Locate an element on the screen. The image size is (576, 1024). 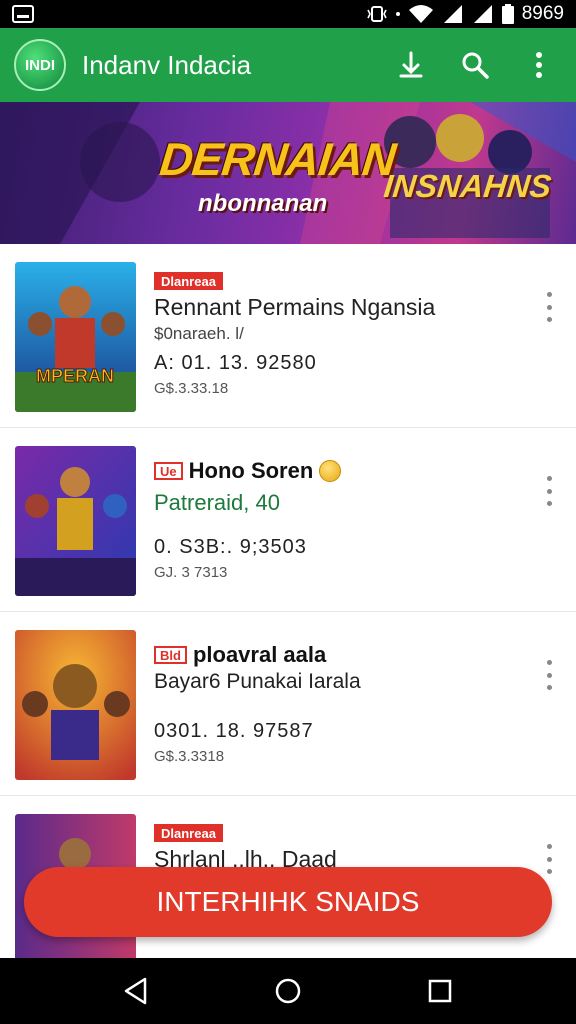
item-heading: Ue Hono Soren is located at coordinates (248, 471).